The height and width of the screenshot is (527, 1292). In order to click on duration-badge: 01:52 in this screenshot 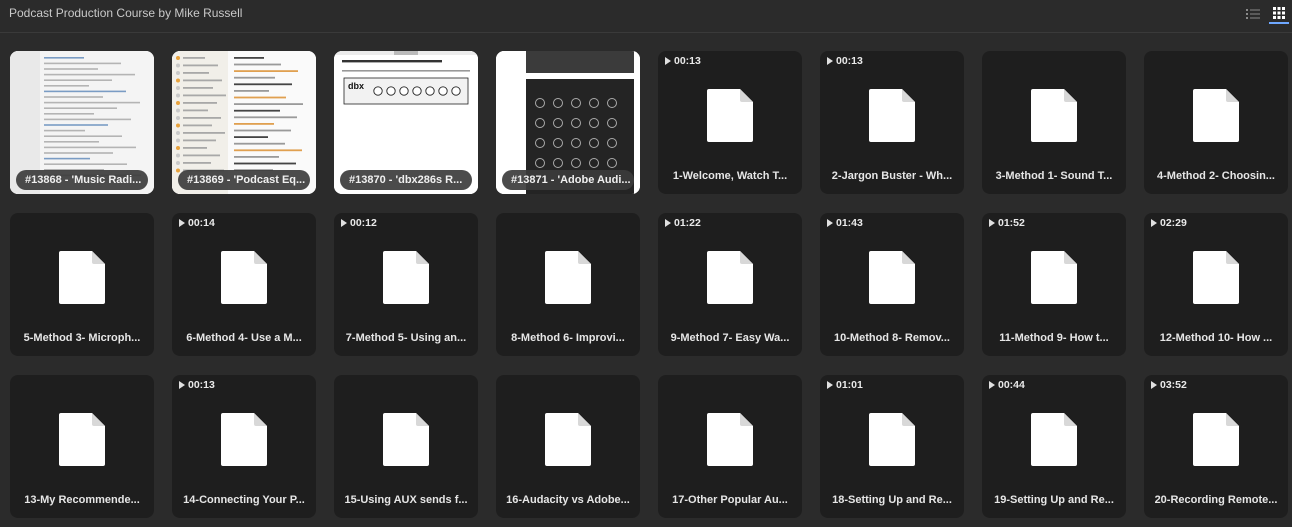, I will do `click(1007, 223)`.